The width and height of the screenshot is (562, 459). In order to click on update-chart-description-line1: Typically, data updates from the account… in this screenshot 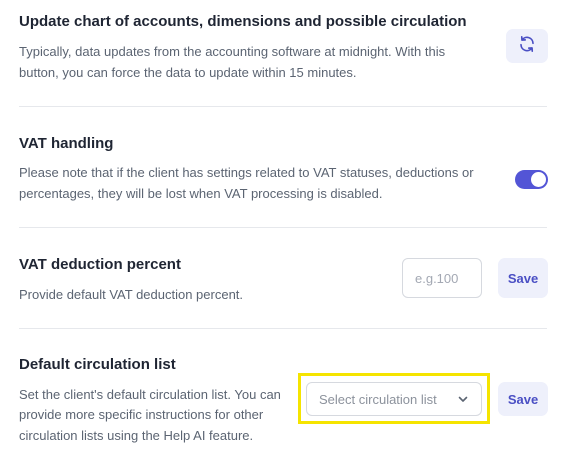, I will do `click(232, 51)`.